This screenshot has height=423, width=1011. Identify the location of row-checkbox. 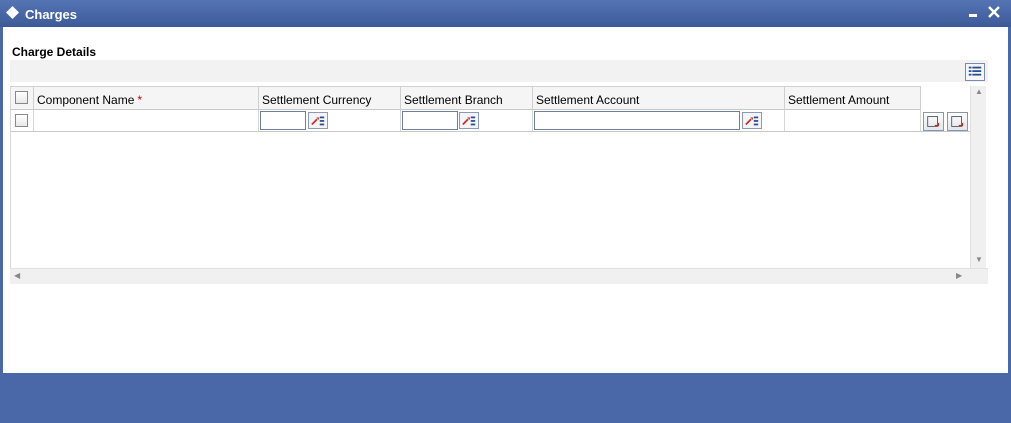
(21, 120).